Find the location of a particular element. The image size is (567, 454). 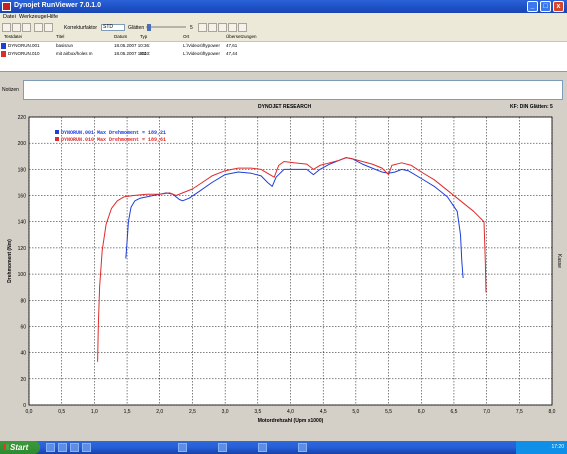

y-tick-label: 180 is located at coordinates (22, 170).